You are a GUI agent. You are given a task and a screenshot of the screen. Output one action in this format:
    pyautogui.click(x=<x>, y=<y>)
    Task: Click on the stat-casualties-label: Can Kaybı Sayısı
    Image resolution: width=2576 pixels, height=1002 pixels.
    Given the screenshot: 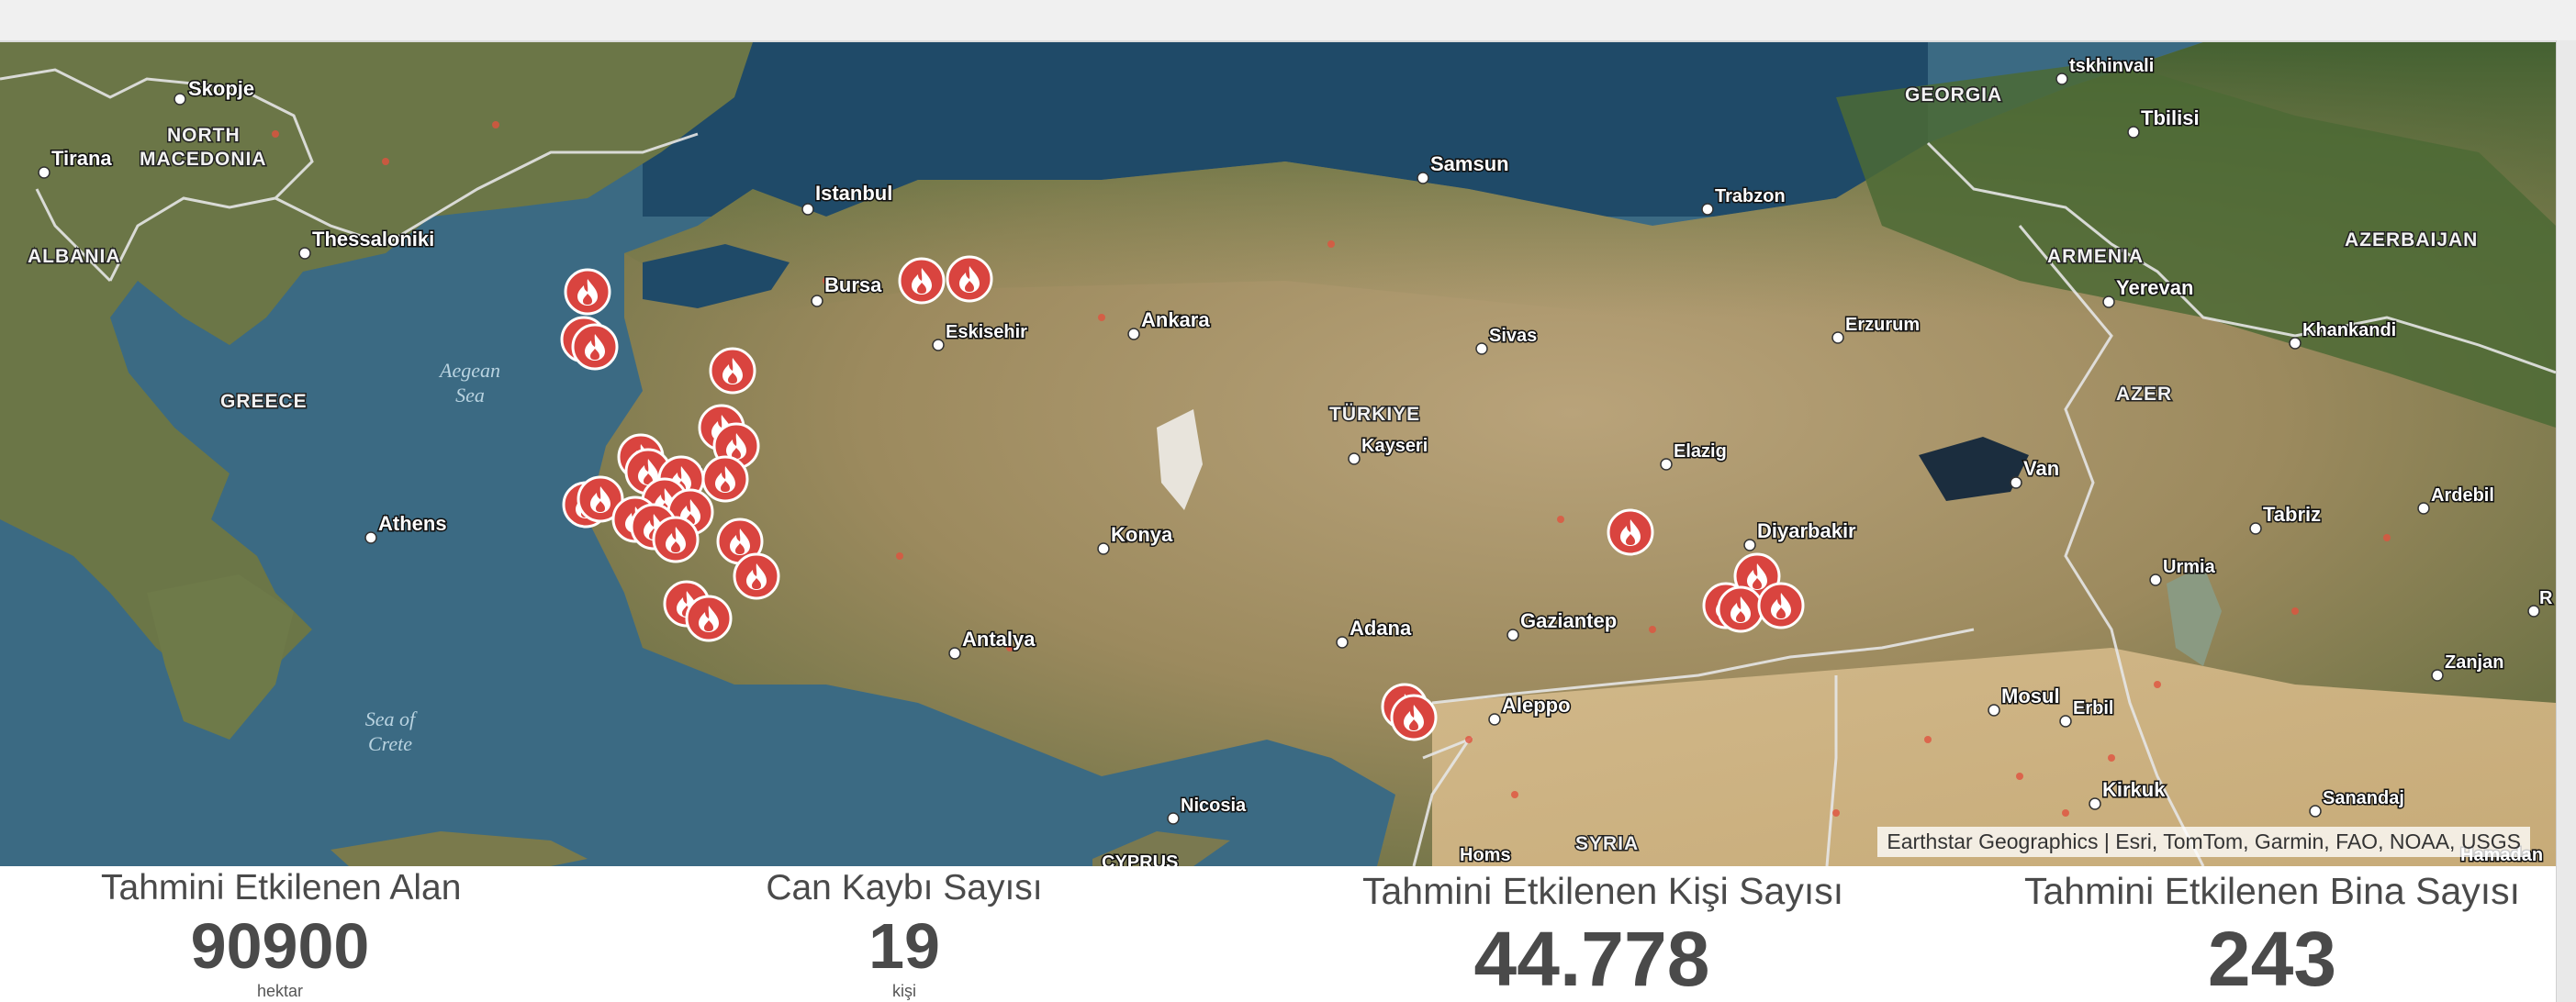 What is the action you would take?
    pyautogui.click(x=904, y=887)
    